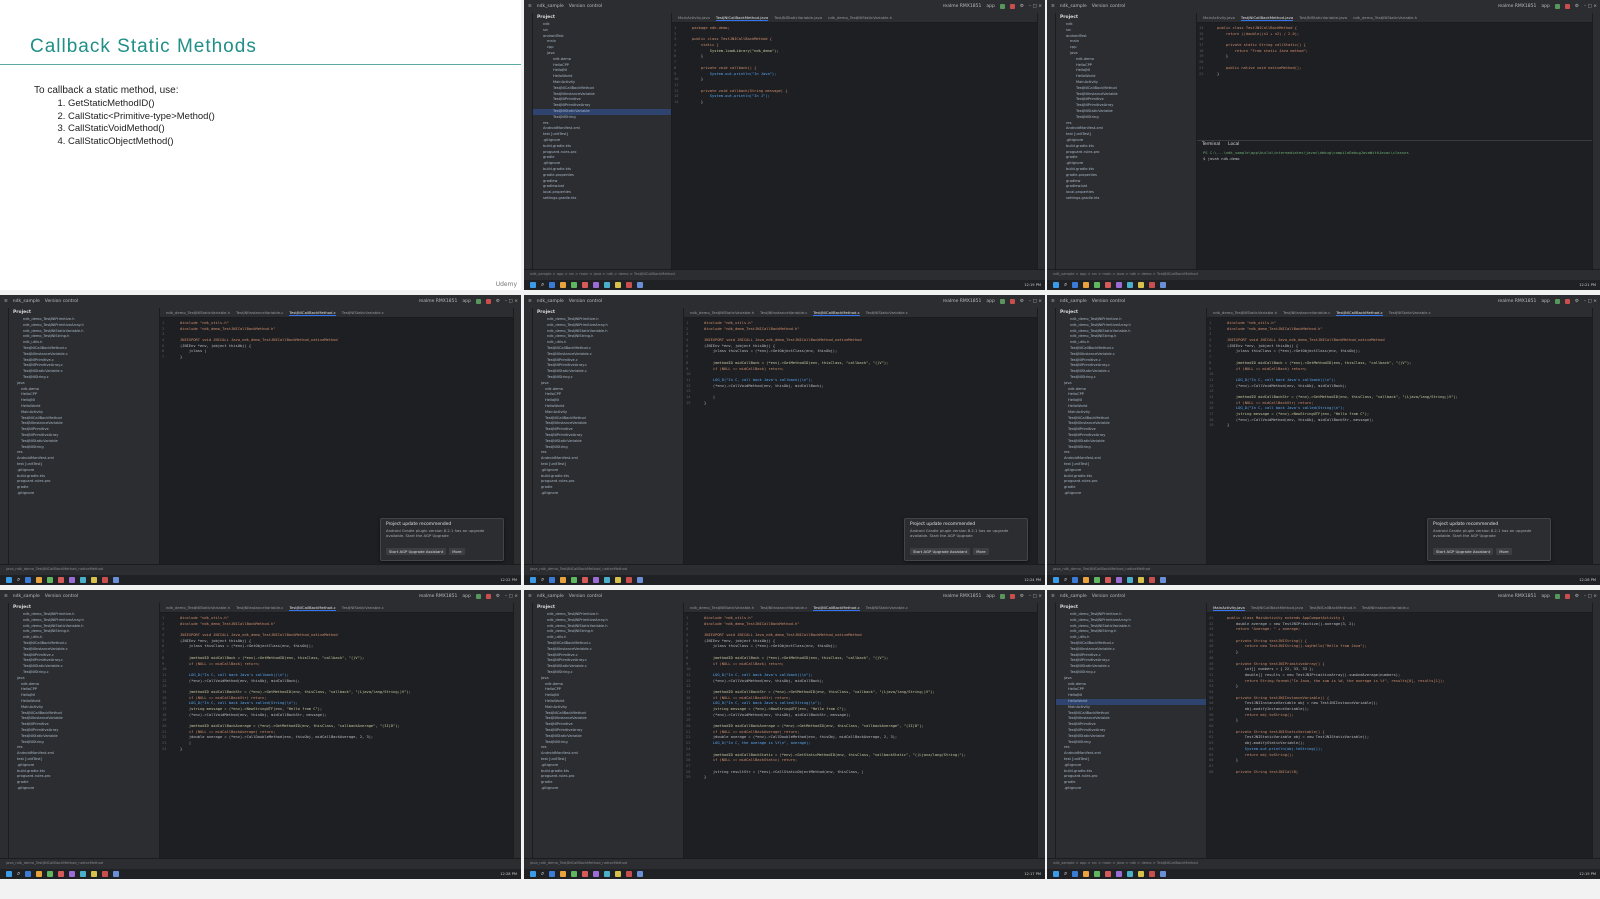 Image resolution: width=1600 pixels, height=899 pixels. Describe the element at coordinates (887, 607) in the screenshot. I see `editor-tab: TestJNIStaticVariable.c` at that location.